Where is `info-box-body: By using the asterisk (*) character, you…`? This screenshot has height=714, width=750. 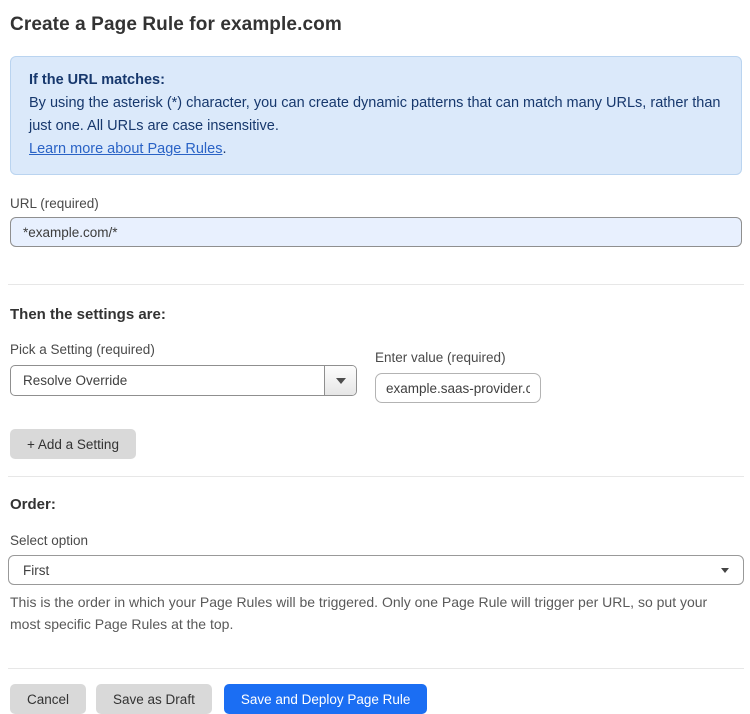 info-box-body: By using the asterisk (*) character, you… is located at coordinates (375, 114).